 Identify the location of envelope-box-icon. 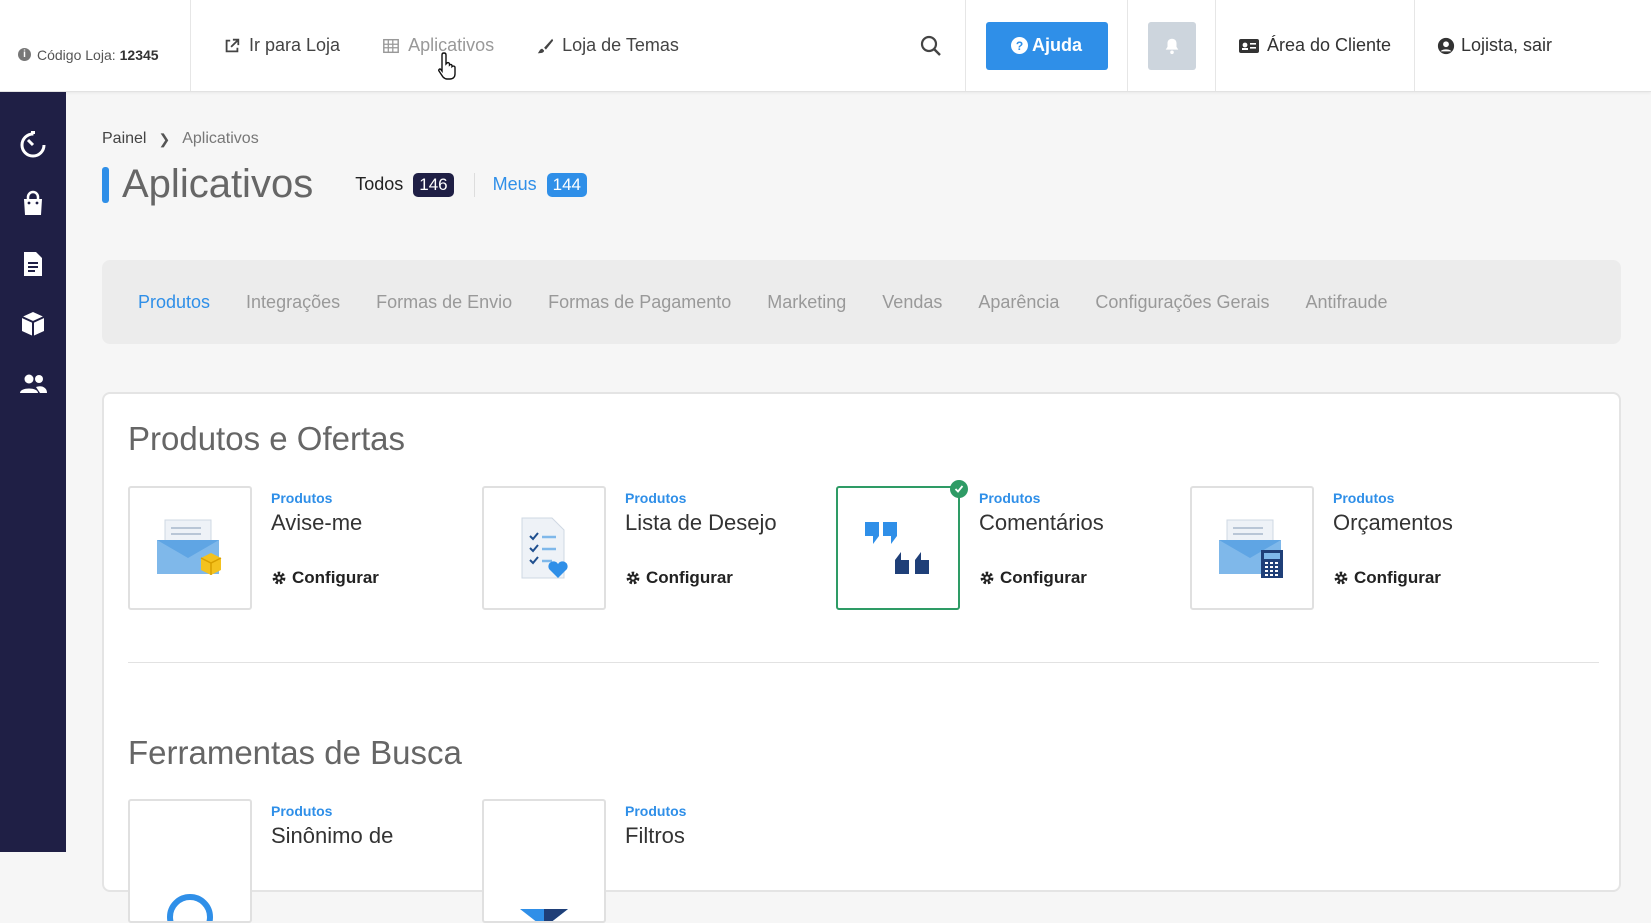
(189, 547).